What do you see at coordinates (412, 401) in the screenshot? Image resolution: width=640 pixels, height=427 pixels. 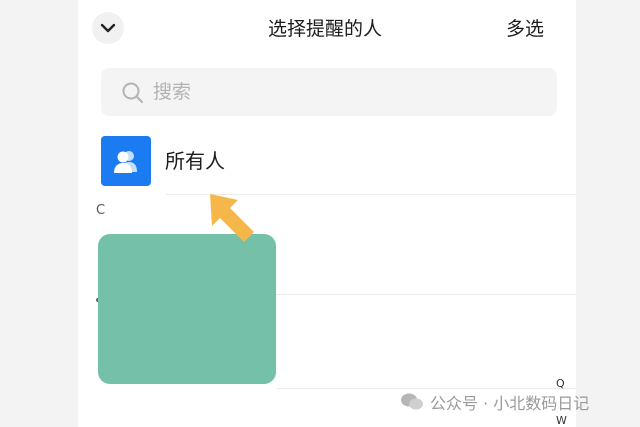 I see `wechat-icon` at bounding box center [412, 401].